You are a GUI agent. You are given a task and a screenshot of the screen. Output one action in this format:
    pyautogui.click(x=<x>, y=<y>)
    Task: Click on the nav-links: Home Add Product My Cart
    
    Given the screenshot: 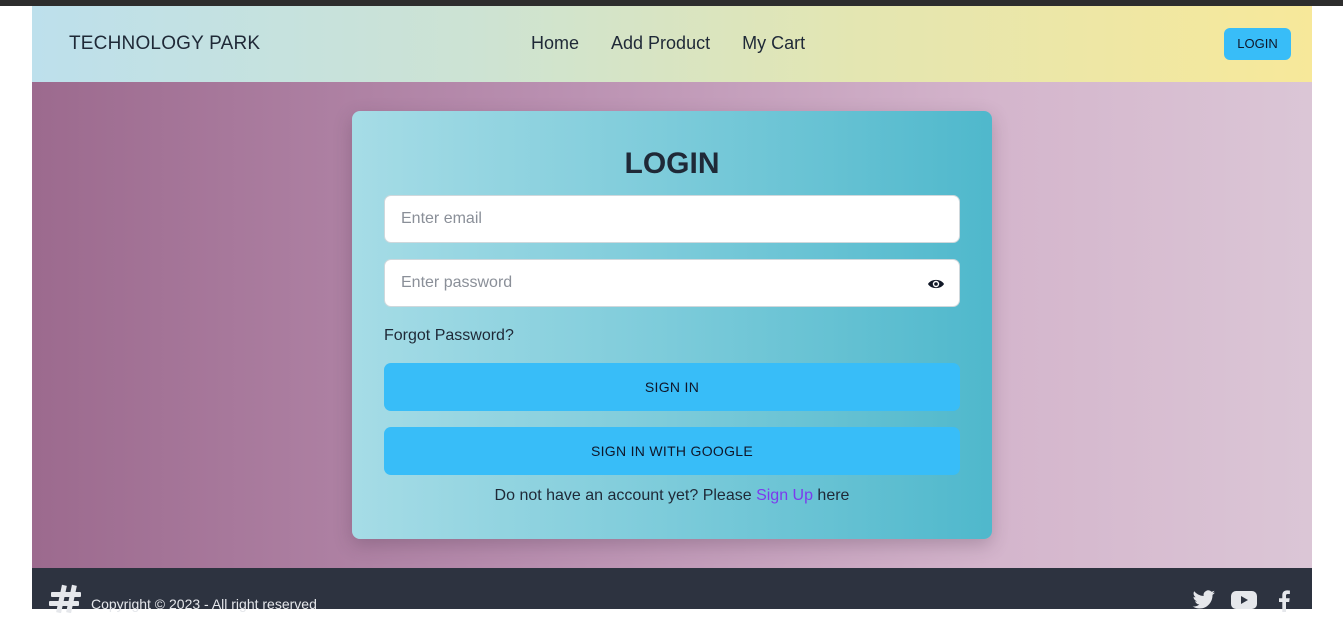 What is the action you would take?
    pyautogui.click(x=668, y=43)
    